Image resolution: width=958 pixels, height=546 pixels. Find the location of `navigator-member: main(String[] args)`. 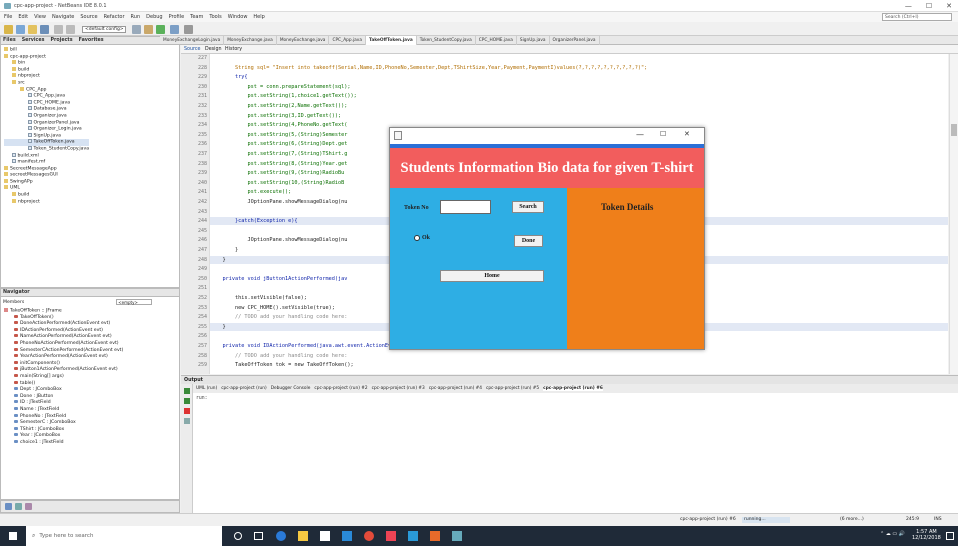

navigator-member: main(String[] args) is located at coordinates (63, 377).